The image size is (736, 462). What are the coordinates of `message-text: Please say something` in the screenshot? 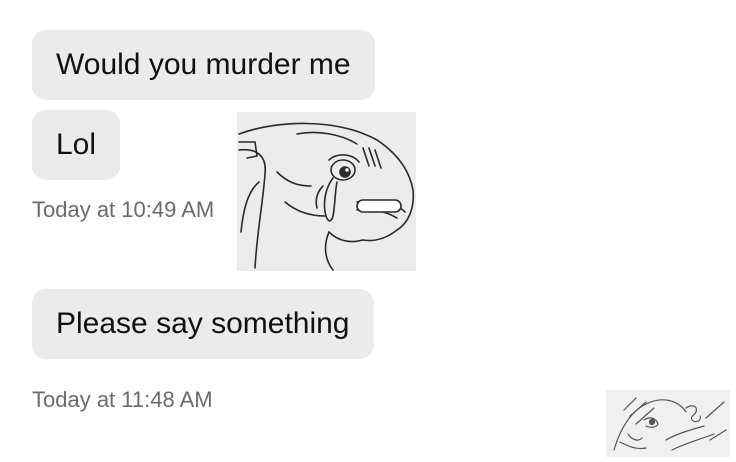 It's located at (203, 323).